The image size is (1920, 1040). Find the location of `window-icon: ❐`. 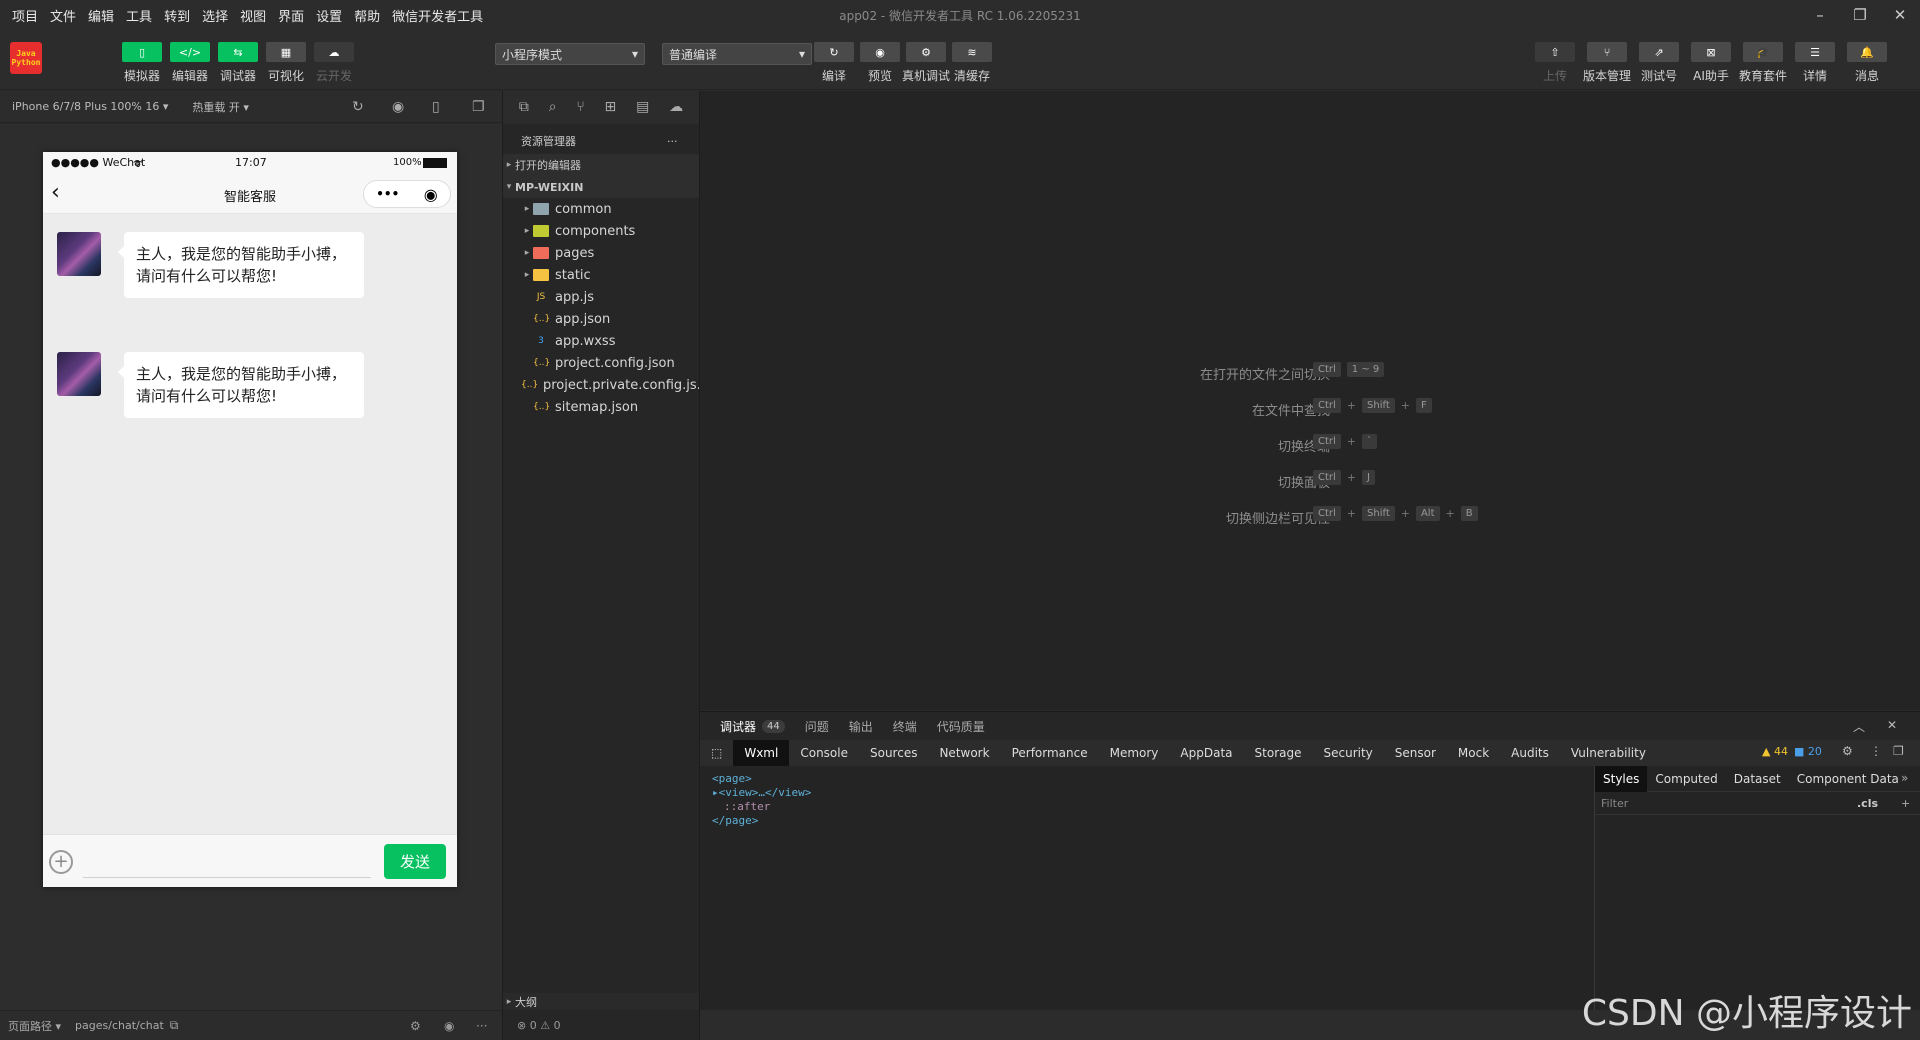

window-icon: ❐ is located at coordinates (478, 107).